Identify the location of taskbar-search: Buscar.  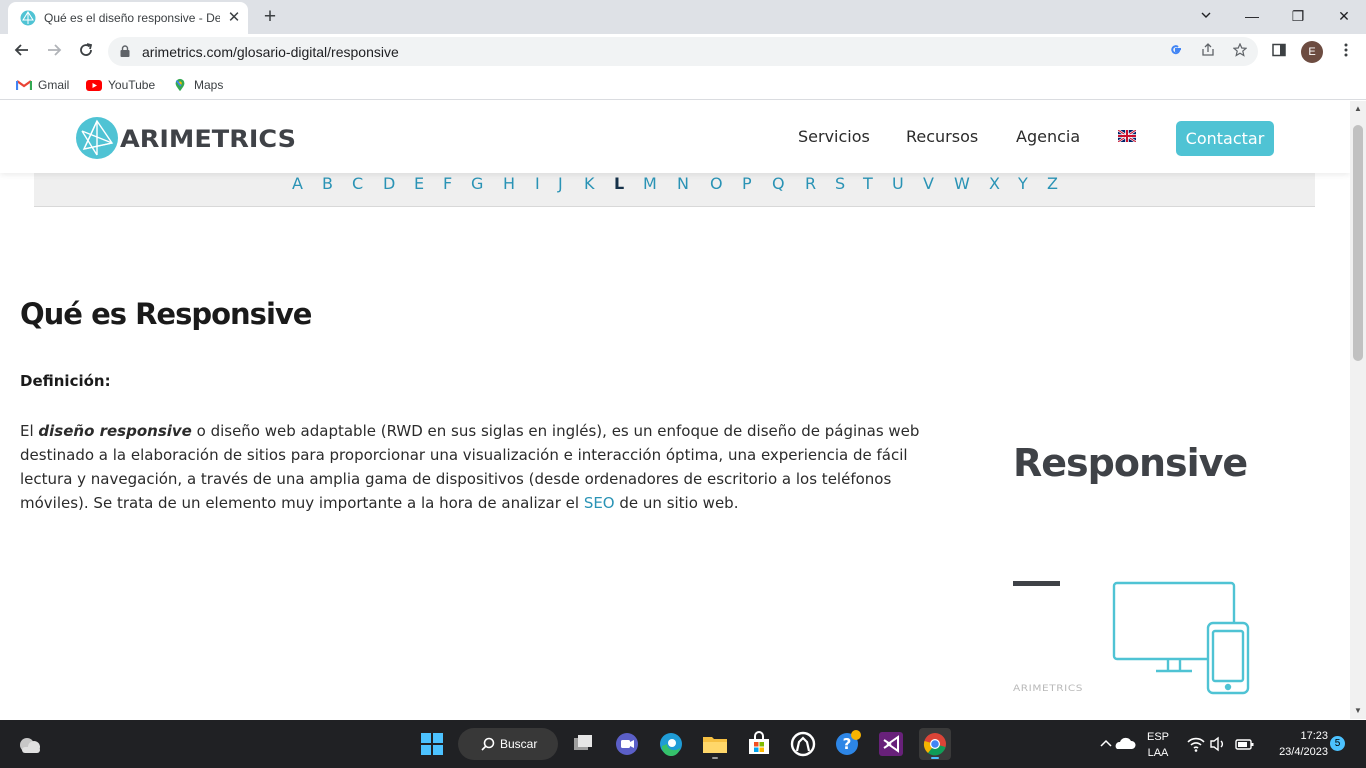
(508, 744).